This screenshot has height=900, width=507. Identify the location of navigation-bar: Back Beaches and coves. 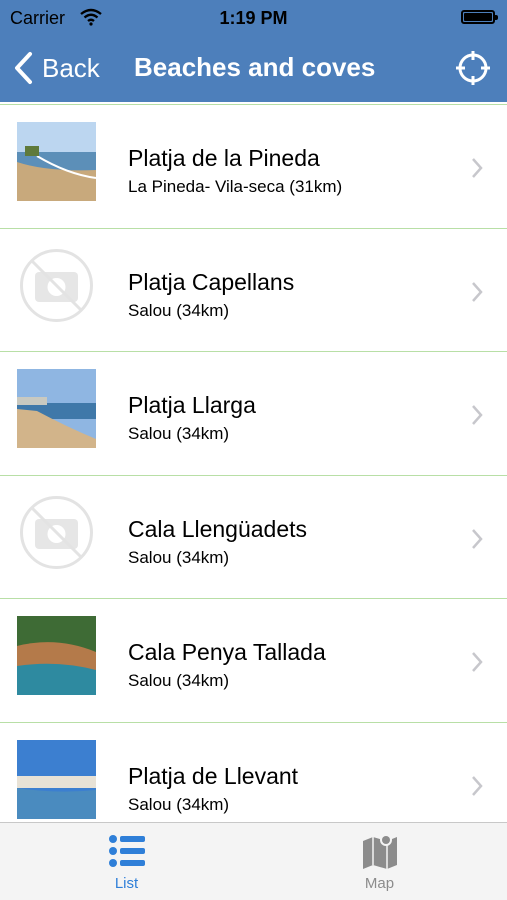
(253, 69).